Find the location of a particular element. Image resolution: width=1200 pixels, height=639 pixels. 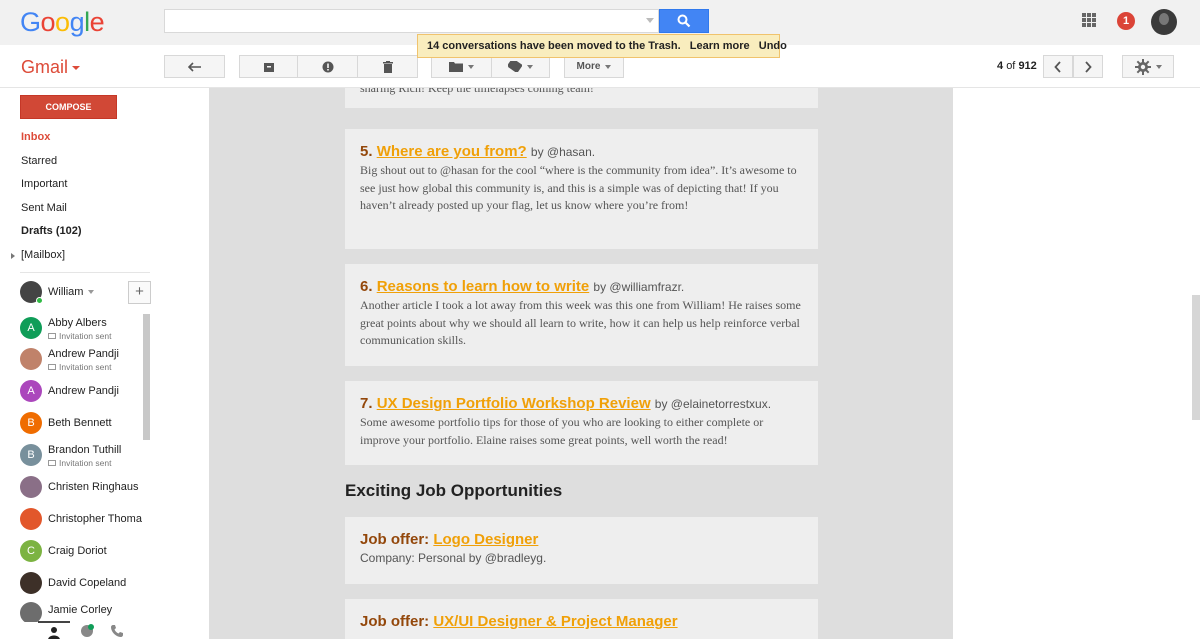

apps-grid-icon is located at coordinates (1089, 20).